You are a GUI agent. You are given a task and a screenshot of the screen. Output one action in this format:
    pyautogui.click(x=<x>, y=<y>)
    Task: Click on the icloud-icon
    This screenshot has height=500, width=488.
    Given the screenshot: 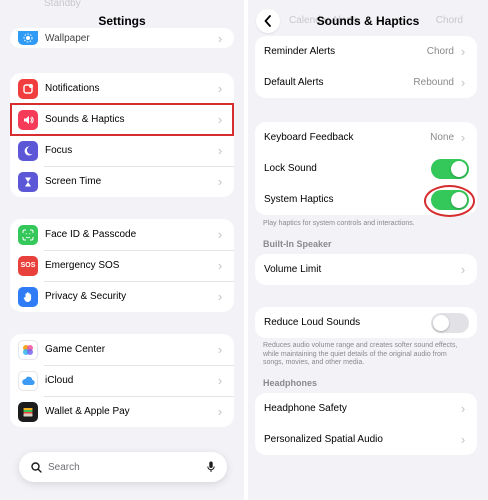 What is the action you would take?
    pyautogui.click(x=28, y=380)
    